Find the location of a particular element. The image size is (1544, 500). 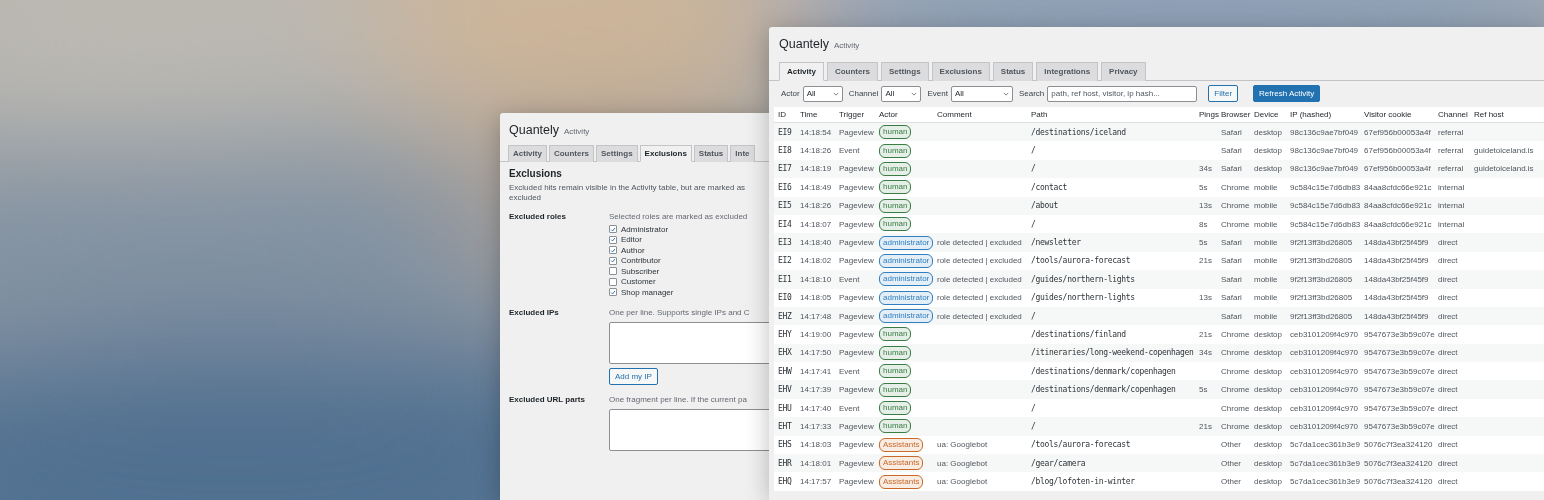

column-header: Comment is located at coordinates (955, 114).